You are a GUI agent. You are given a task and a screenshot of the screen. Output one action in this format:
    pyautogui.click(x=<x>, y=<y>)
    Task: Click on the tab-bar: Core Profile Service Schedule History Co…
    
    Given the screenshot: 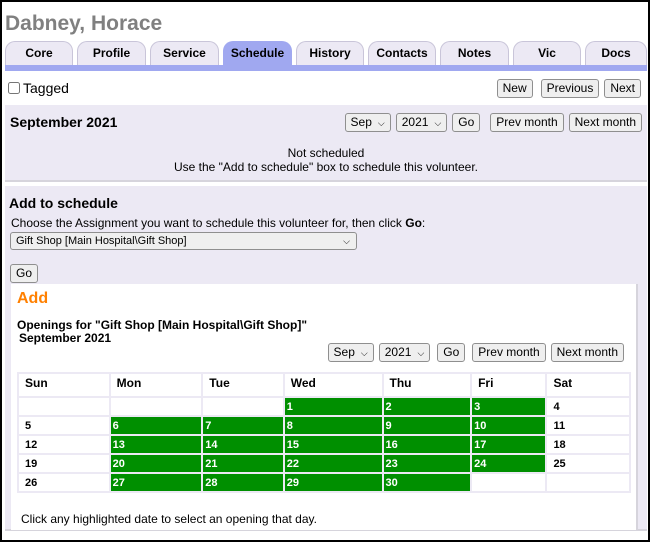 What is the action you would take?
    pyautogui.click(x=326, y=53)
    